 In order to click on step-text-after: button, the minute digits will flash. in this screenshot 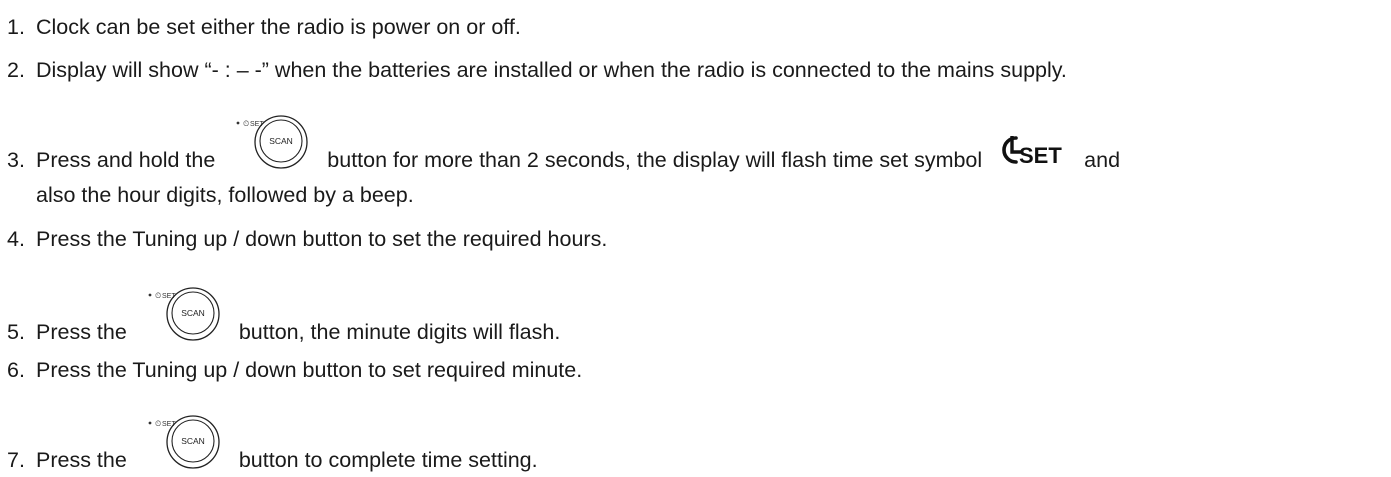, I will do `click(399, 332)`.